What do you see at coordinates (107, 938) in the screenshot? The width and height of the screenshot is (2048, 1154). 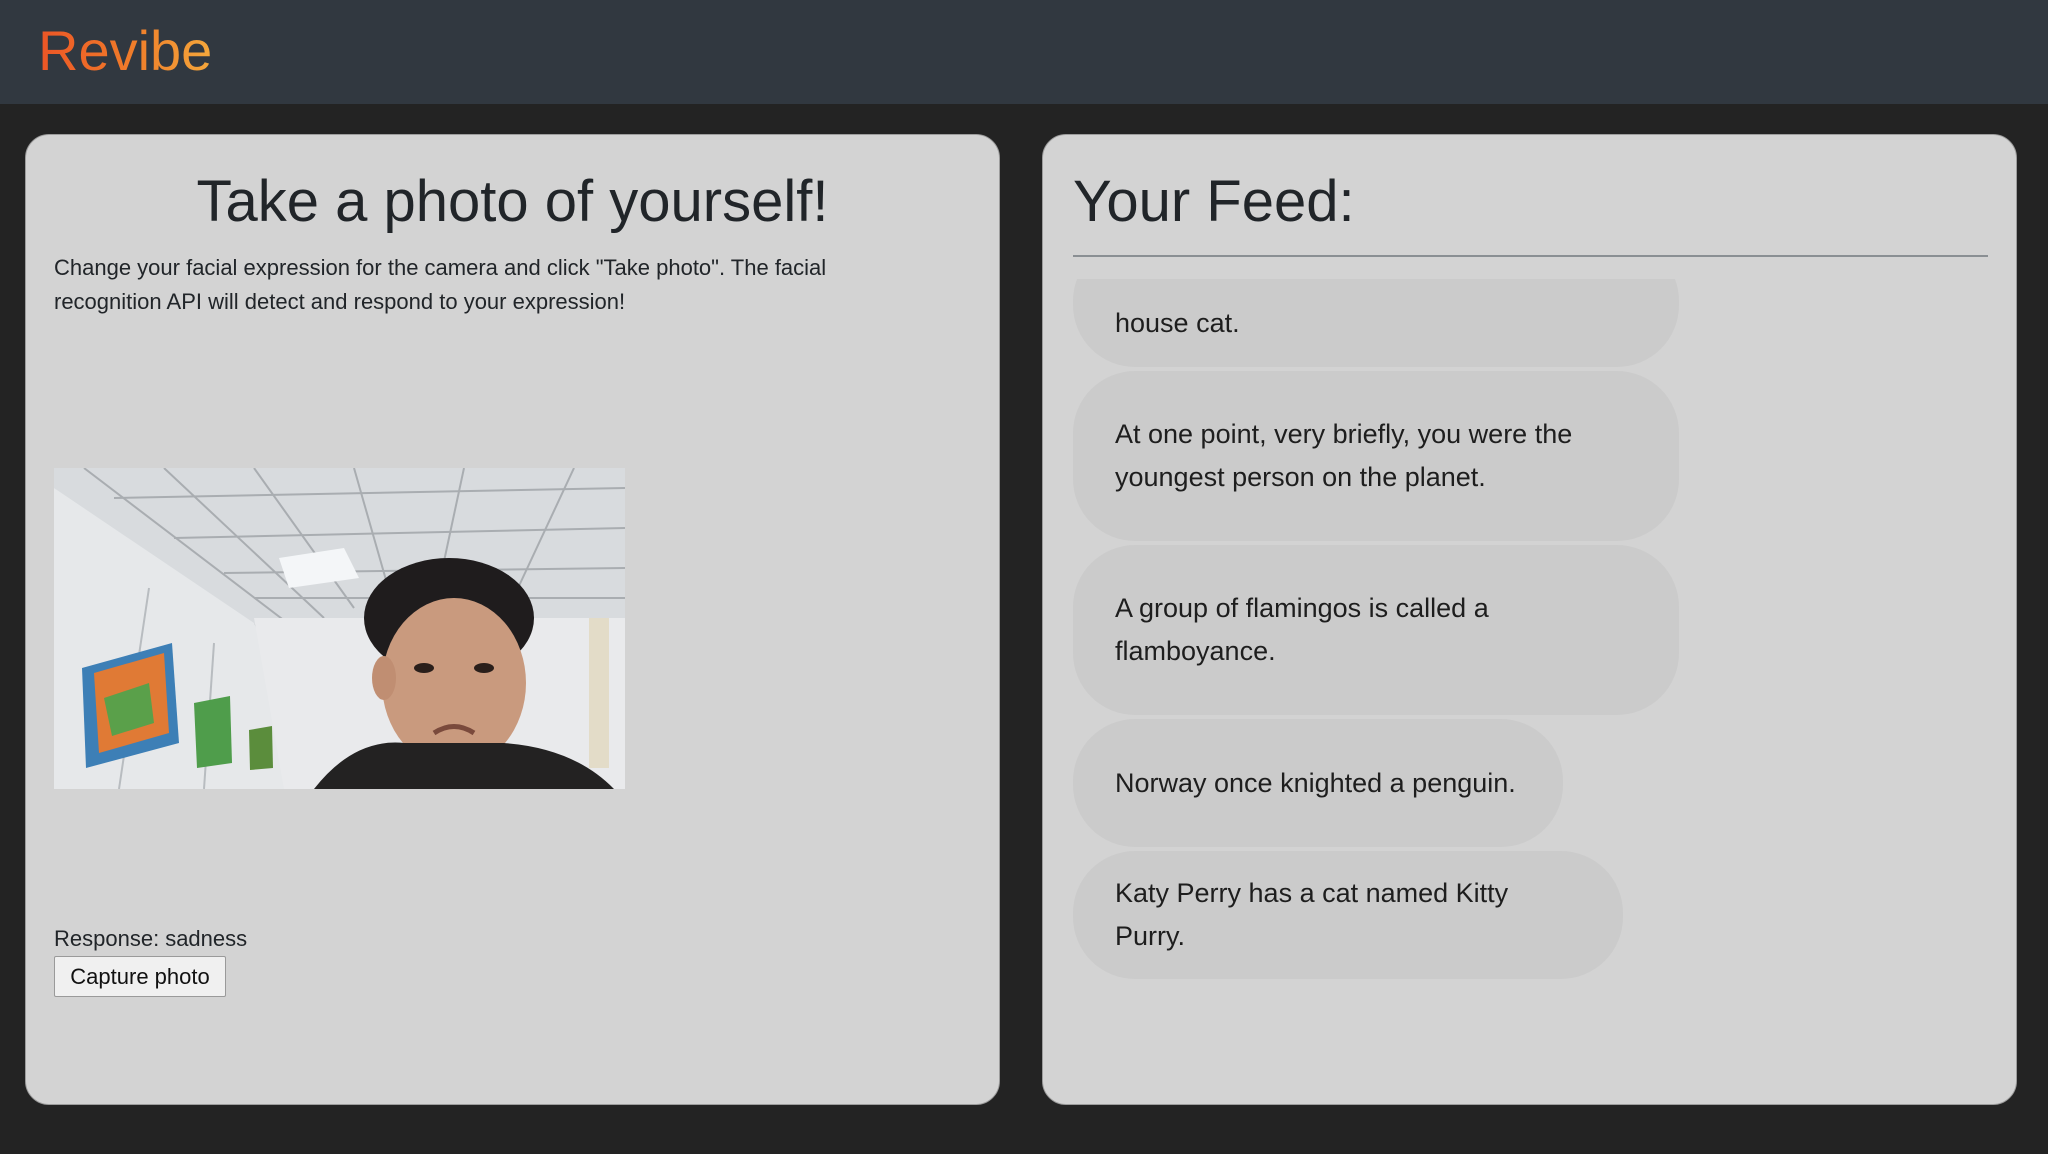 I see `response-label: Response:` at bounding box center [107, 938].